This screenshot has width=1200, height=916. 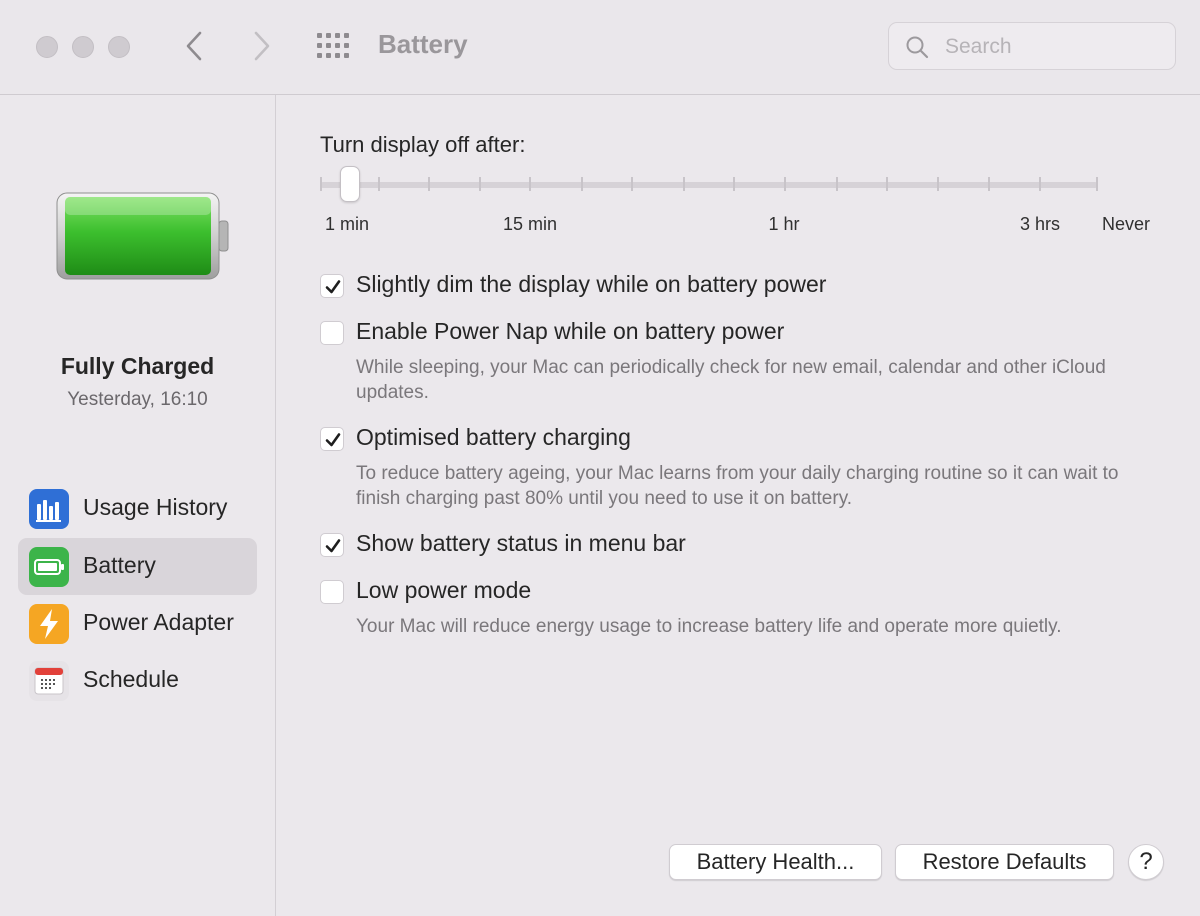 I want to click on battery-icon, so click(x=49, y=567).